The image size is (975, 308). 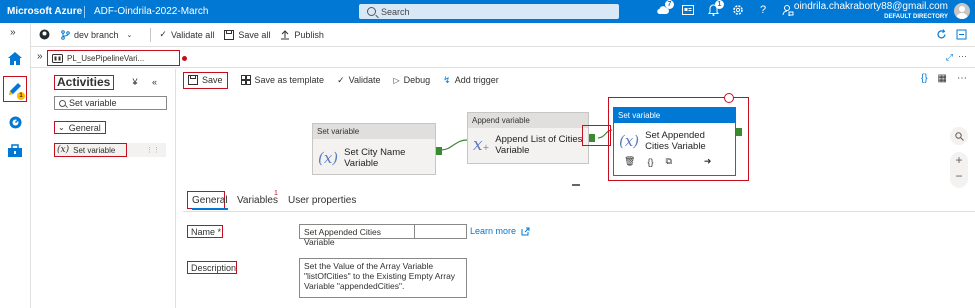 What do you see at coordinates (729, 98) in the screenshot?
I see `selection-marker` at bounding box center [729, 98].